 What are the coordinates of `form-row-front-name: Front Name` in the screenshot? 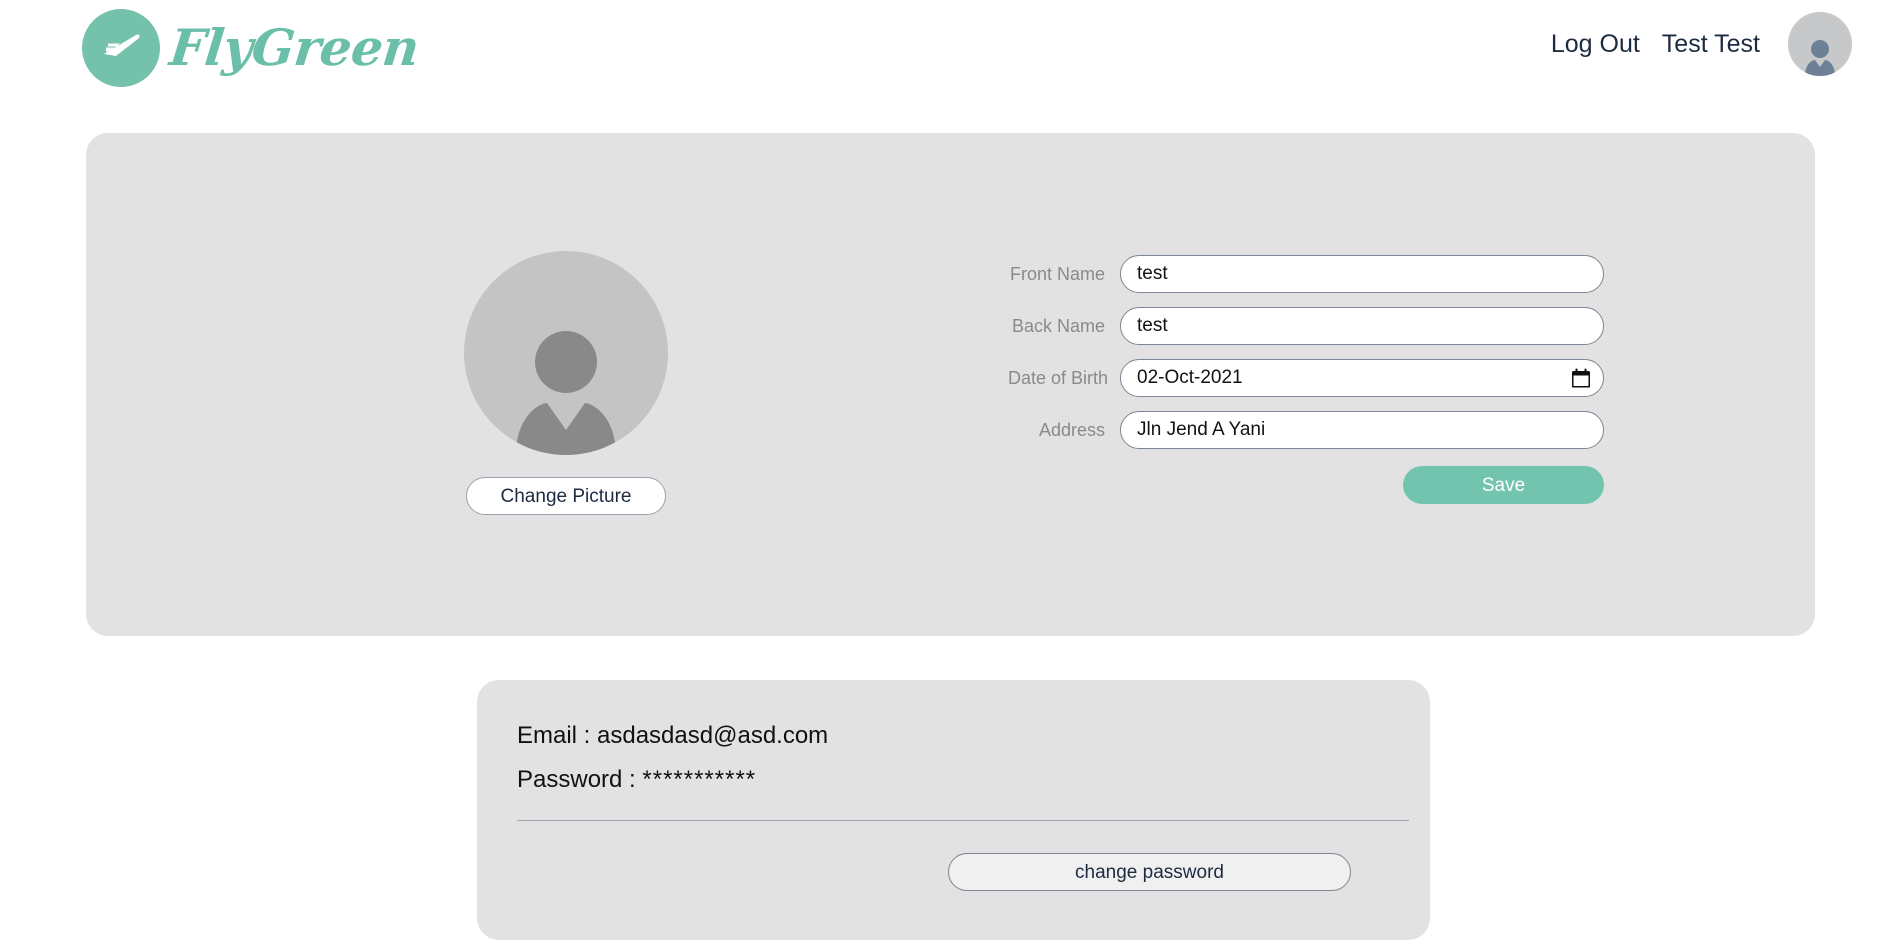 It's located at (1308, 274).